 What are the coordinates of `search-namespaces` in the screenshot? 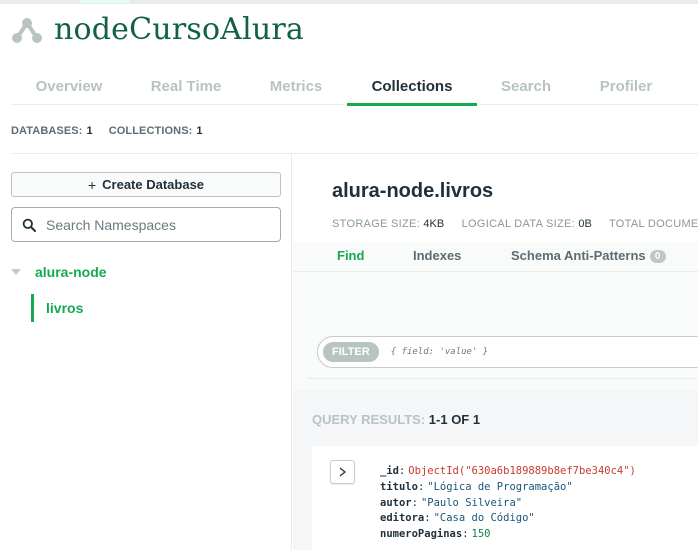 It's located at (146, 224).